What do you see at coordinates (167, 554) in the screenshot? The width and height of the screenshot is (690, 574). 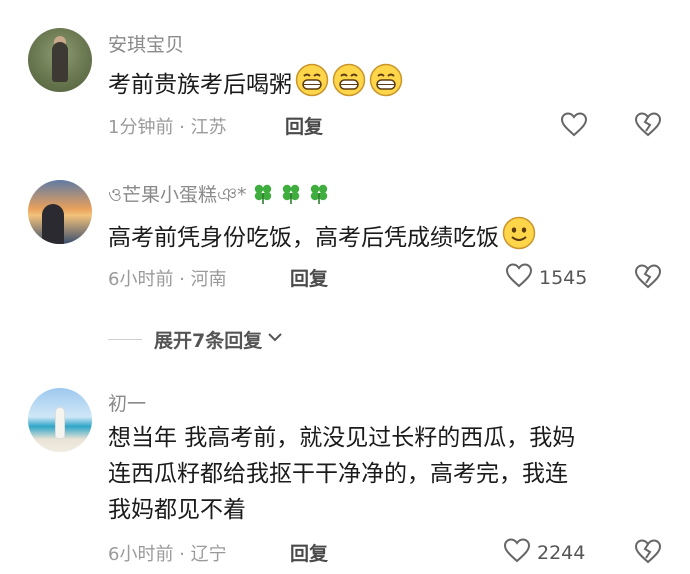 I see `comment-time-location: 6小时前 · 辽宁` at bounding box center [167, 554].